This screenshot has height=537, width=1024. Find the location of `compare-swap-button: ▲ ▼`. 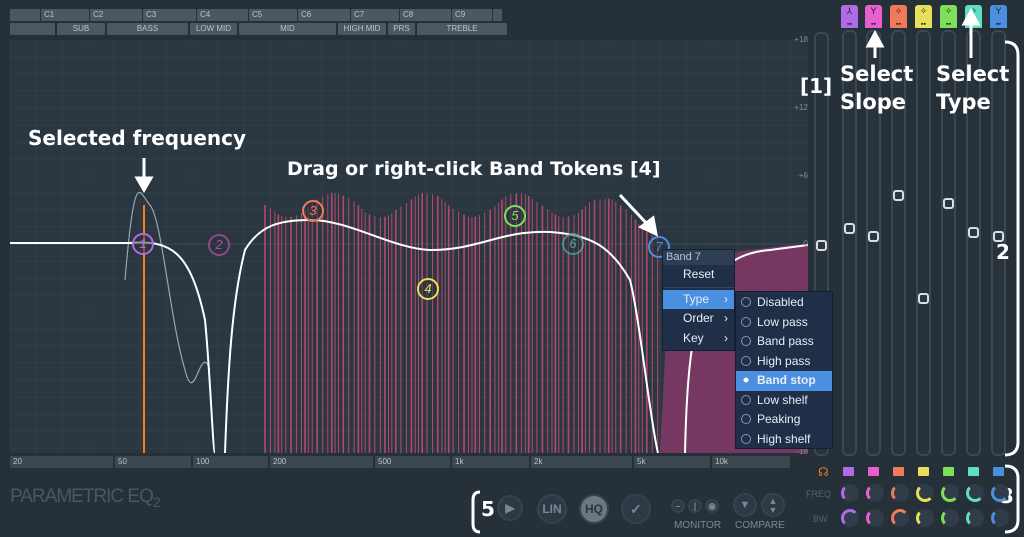

compare-swap-button: ▲ ▼ is located at coordinates (773, 505).